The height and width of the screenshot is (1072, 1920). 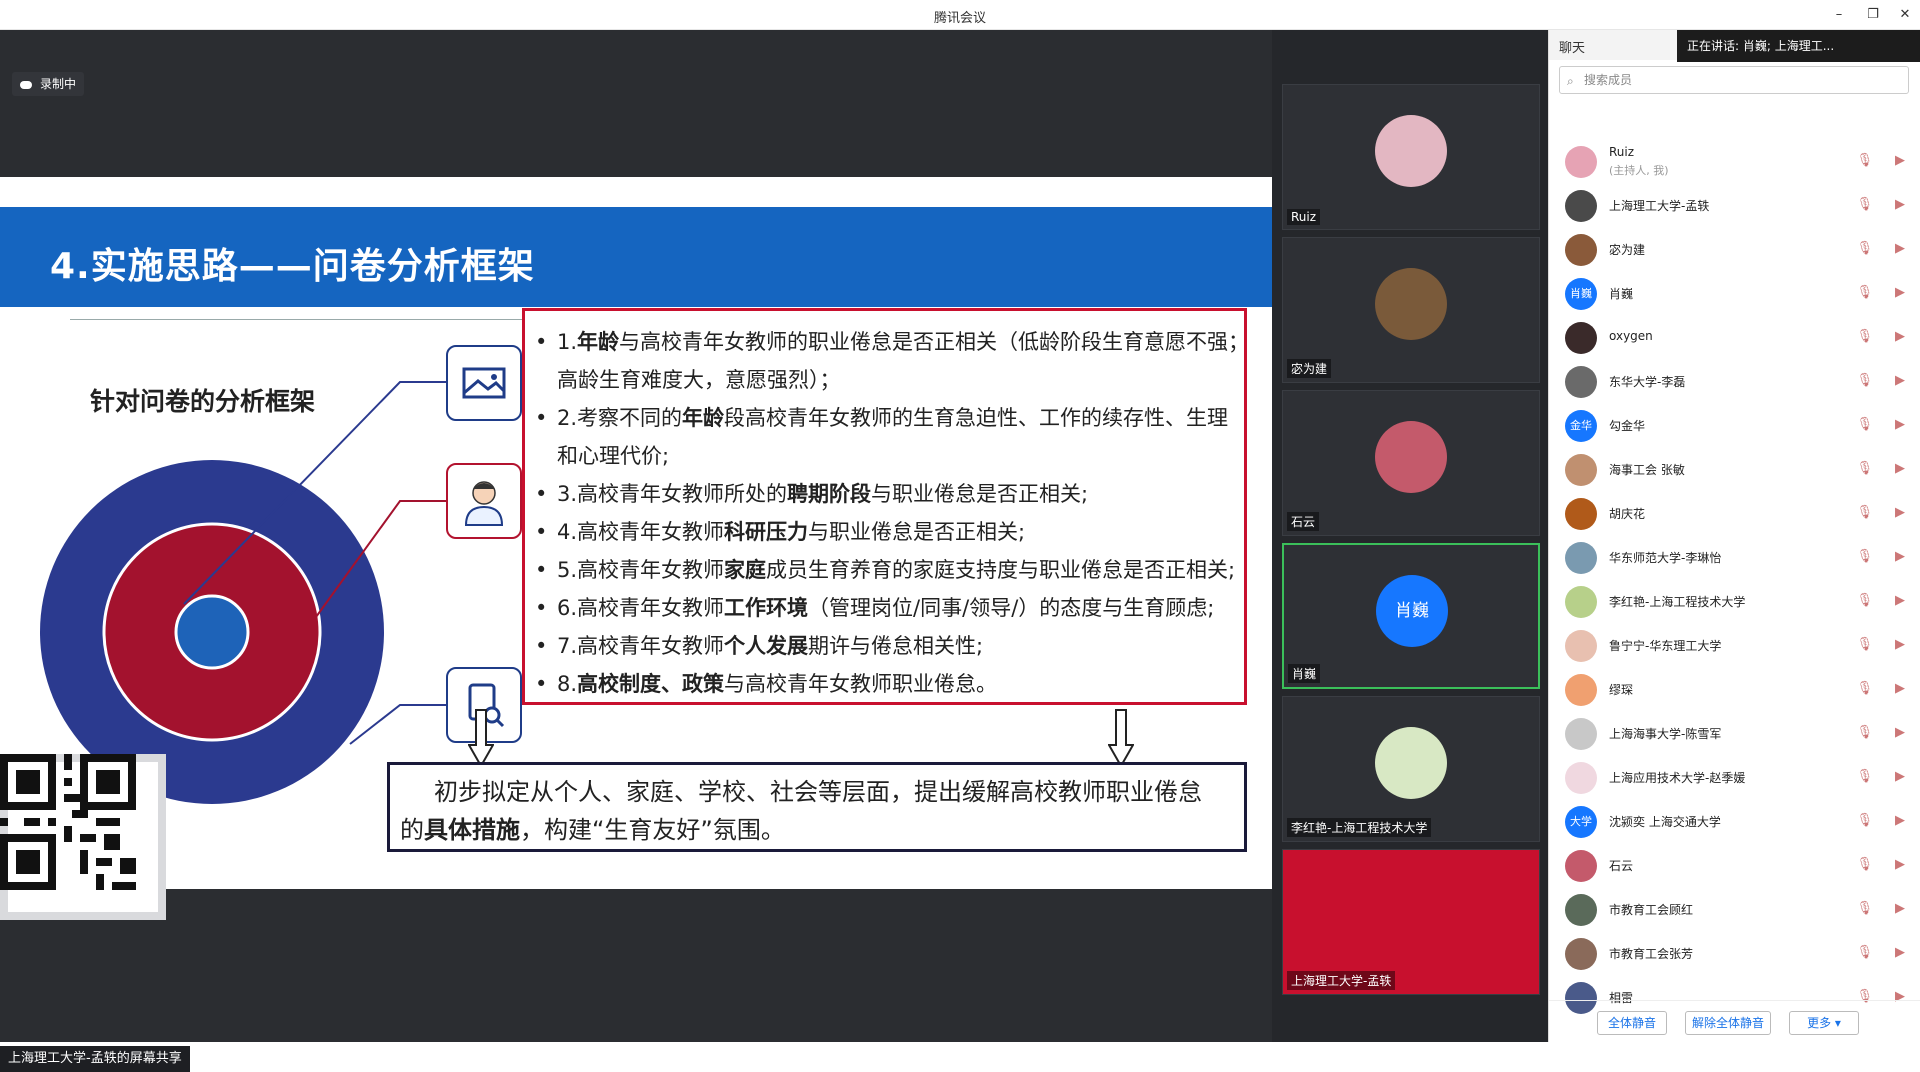 What do you see at coordinates (960, 15) in the screenshot?
I see `title-bar: 腾讯会议 – ❐ ✕` at bounding box center [960, 15].